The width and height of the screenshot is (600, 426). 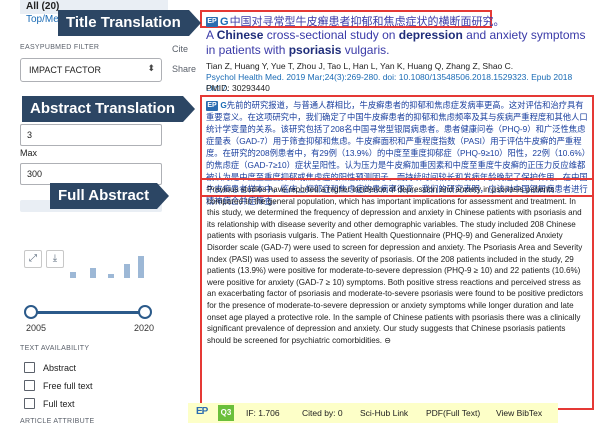 I want to click on max-label: Max, so click(x=29, y=153).